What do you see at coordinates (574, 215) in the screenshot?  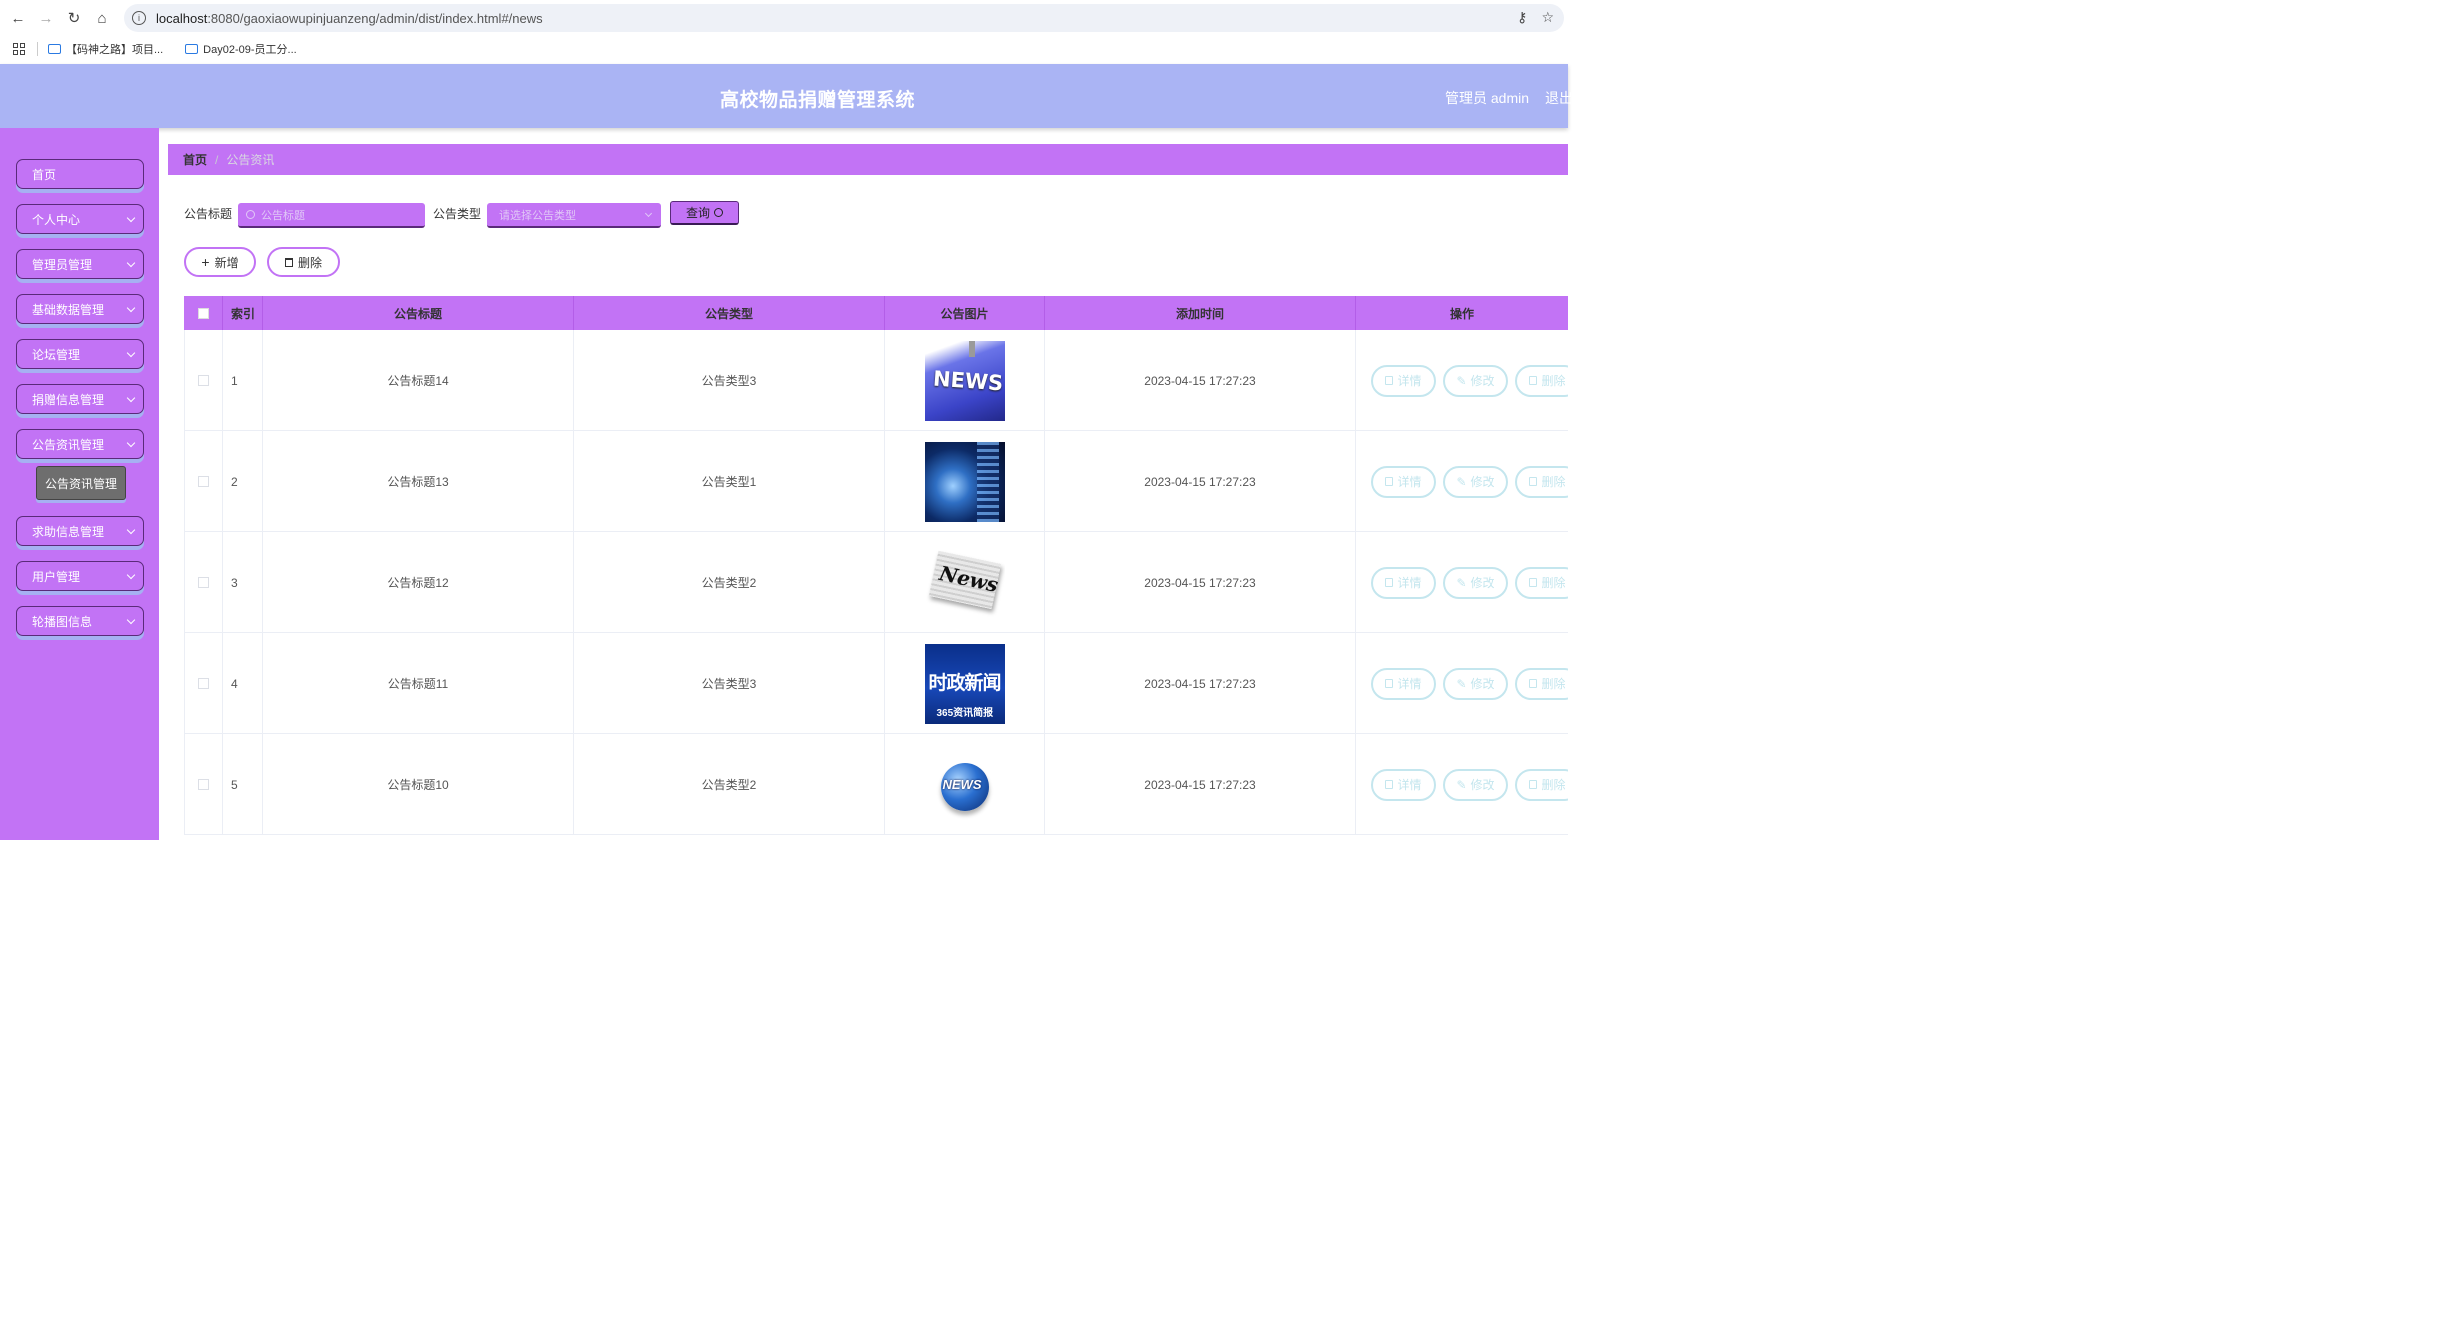 I see `type-select: 请选择公告类型` at bounding box center [574, 215].